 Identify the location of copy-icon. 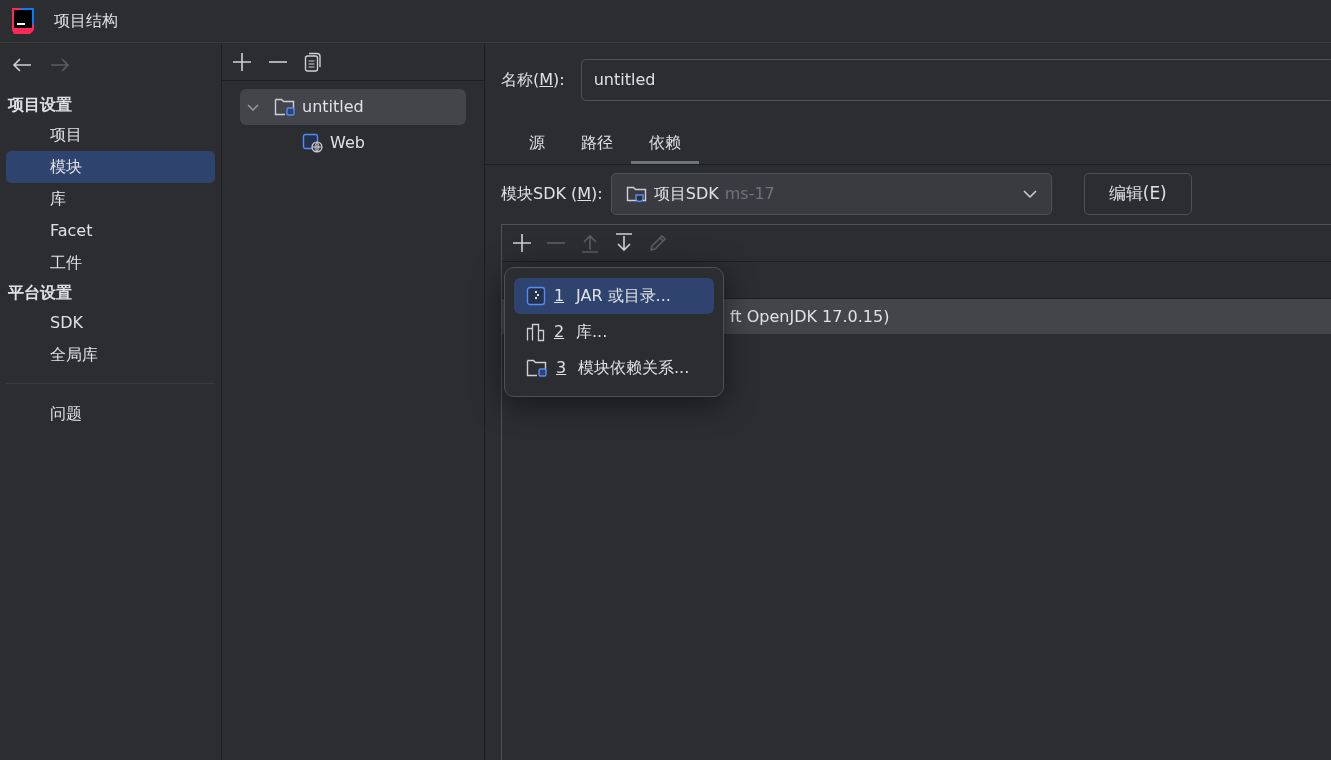
(313, 61).